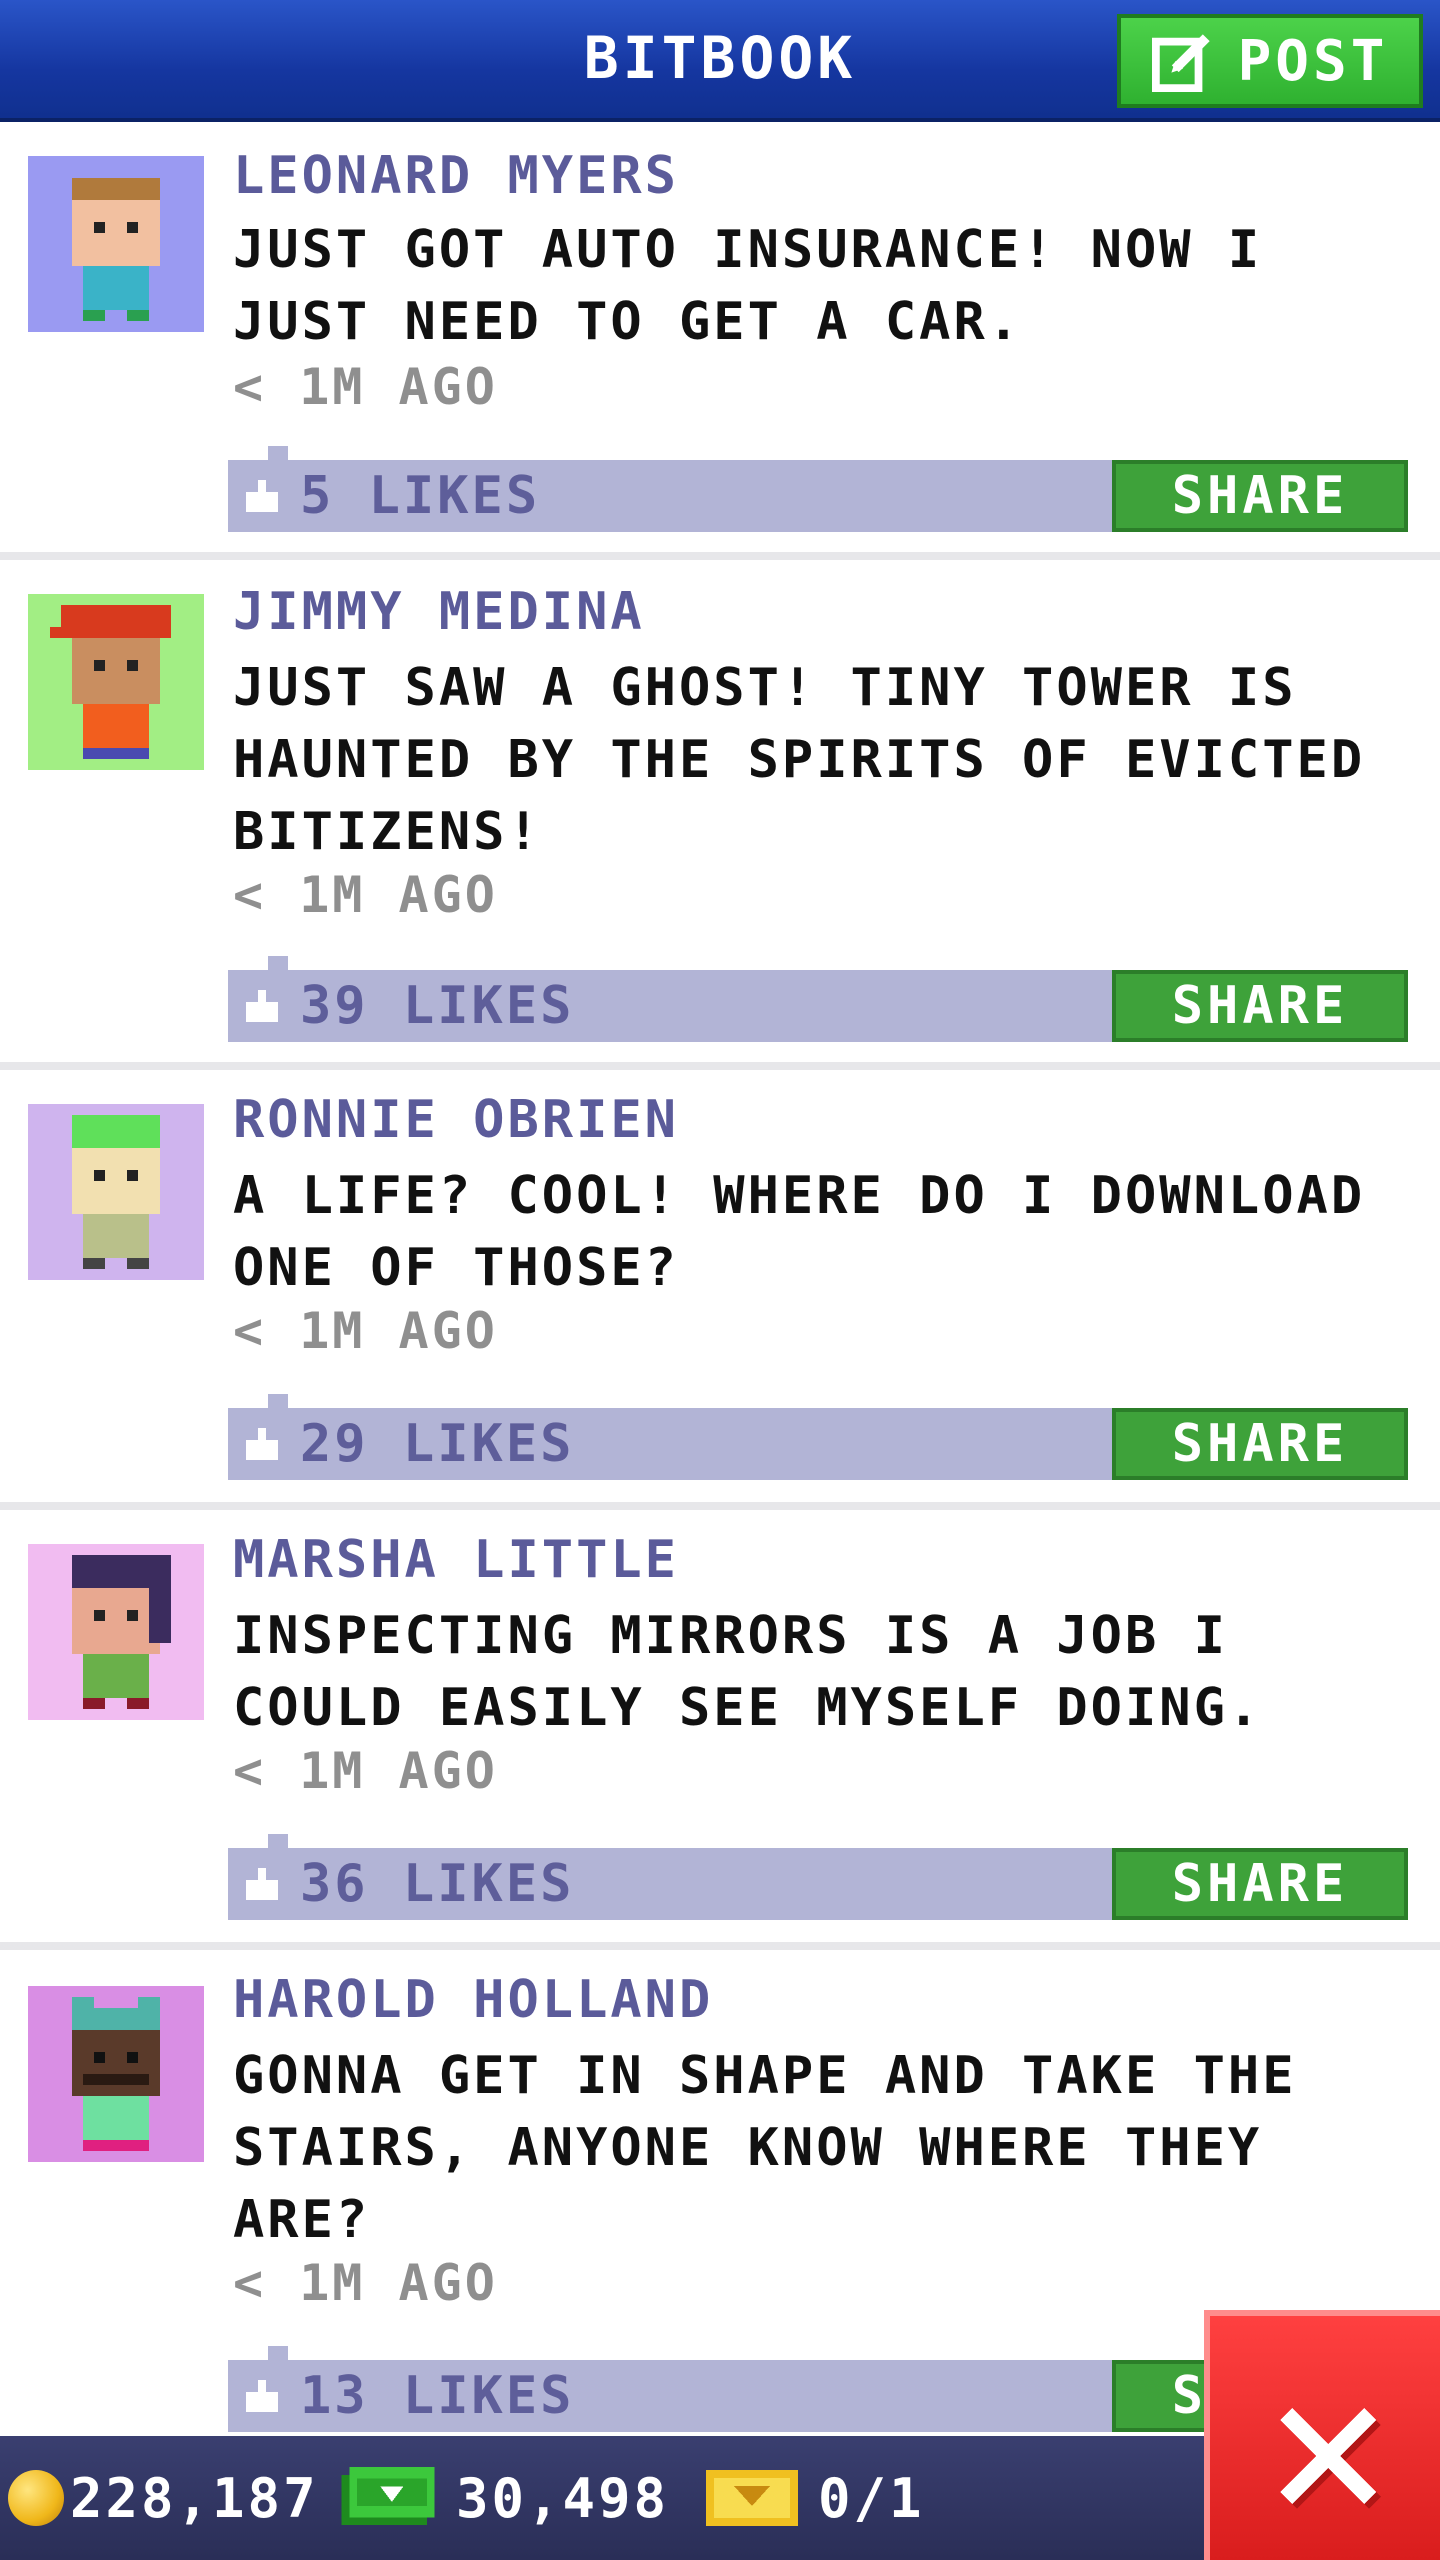 This screenshot has height=2560, width=1440. What do you see at coordinates (456, 1560) in the screenshot?
I see `post-author: MARSHA LITTLE` at bounding box center [456, 1560].